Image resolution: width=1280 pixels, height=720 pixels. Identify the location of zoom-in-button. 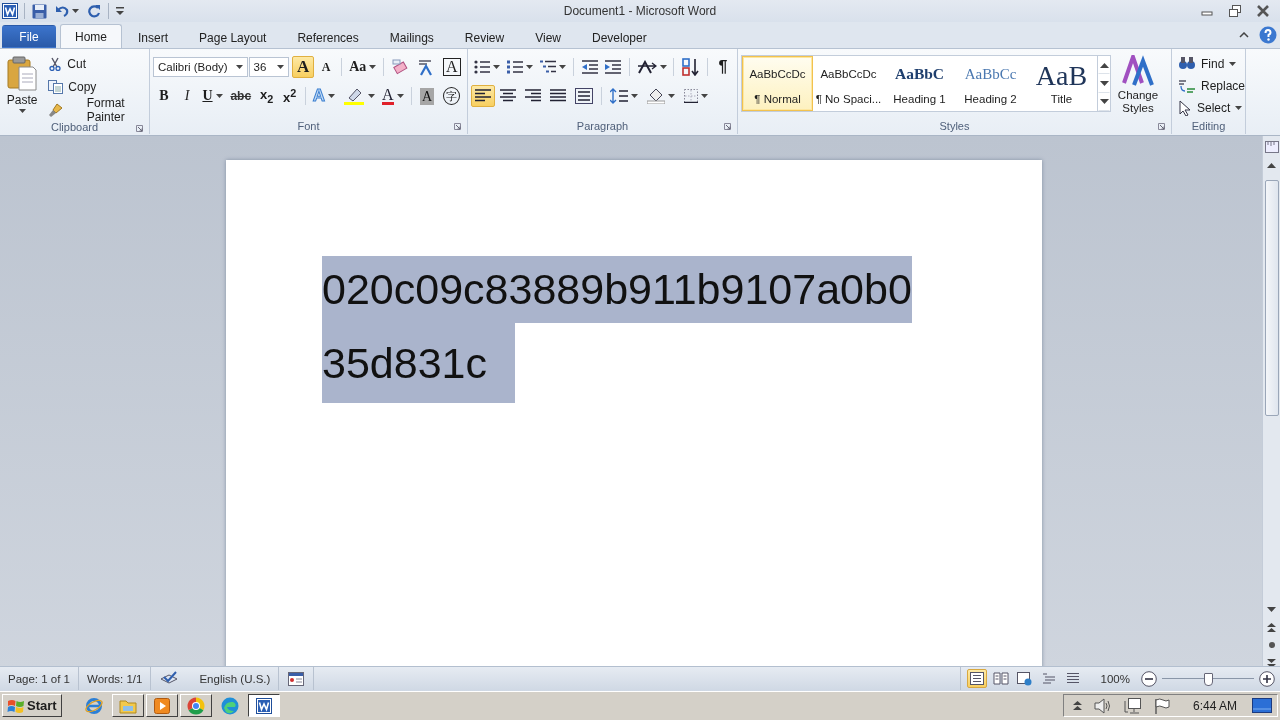
(1267, 678).